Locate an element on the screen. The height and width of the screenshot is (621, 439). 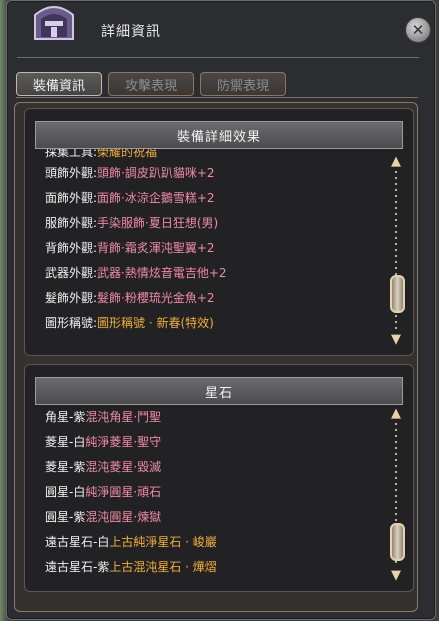
row-value: 髮飾·粉櫻琉光金魚+2 is located at coordinates (156, 298).